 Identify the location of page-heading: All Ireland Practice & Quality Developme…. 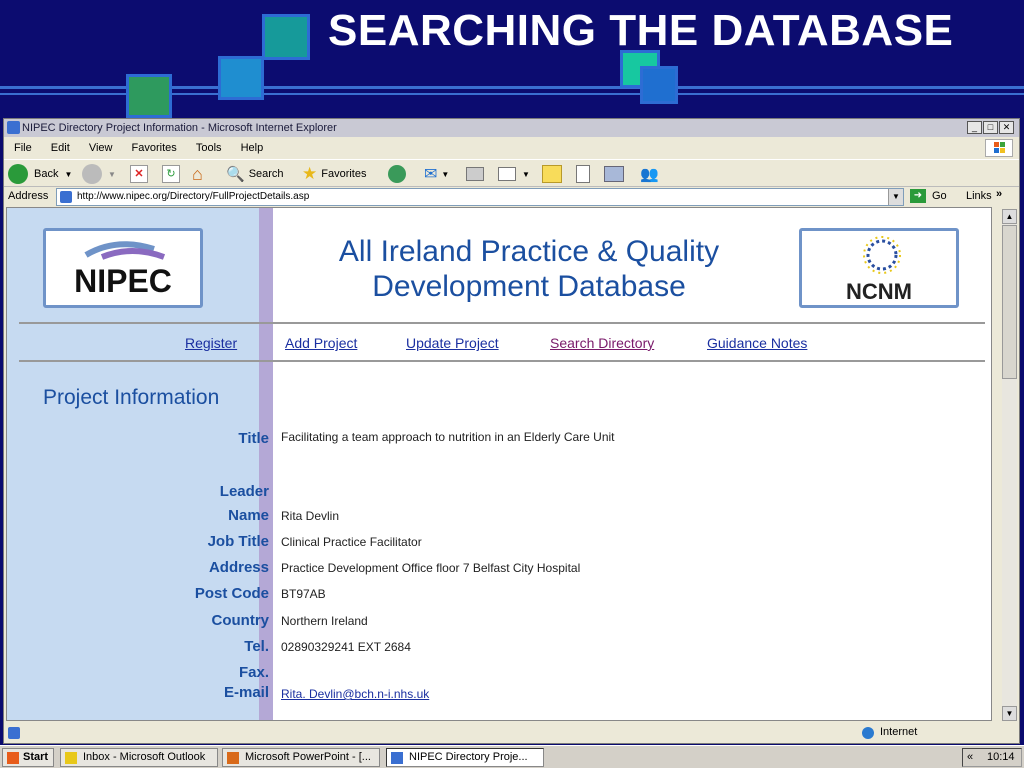
(529, 269).